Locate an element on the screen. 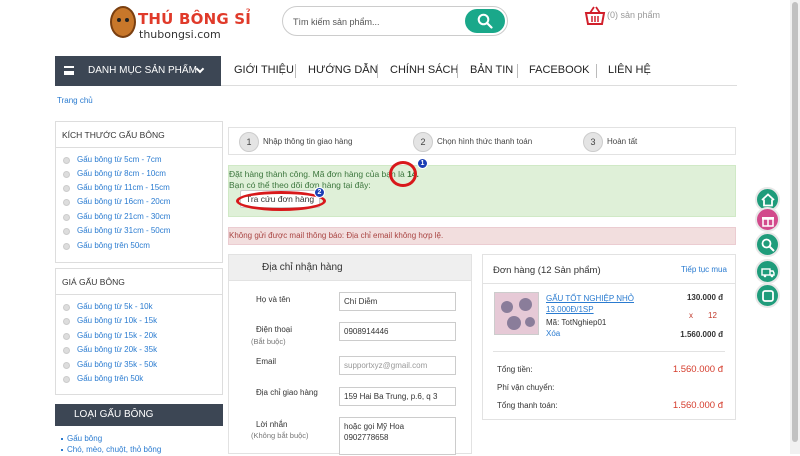 Image resolution: width=800 pixels, height=456 pixels. address-panel-title: Địa chỉ nhận hàng is located at coordinates (302, 267).